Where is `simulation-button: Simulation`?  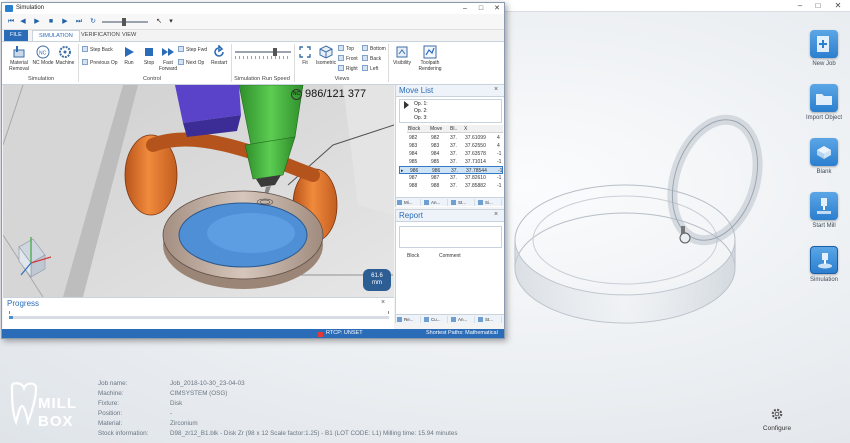
simulation-button: Simulation is located at coordinates (824, 271).